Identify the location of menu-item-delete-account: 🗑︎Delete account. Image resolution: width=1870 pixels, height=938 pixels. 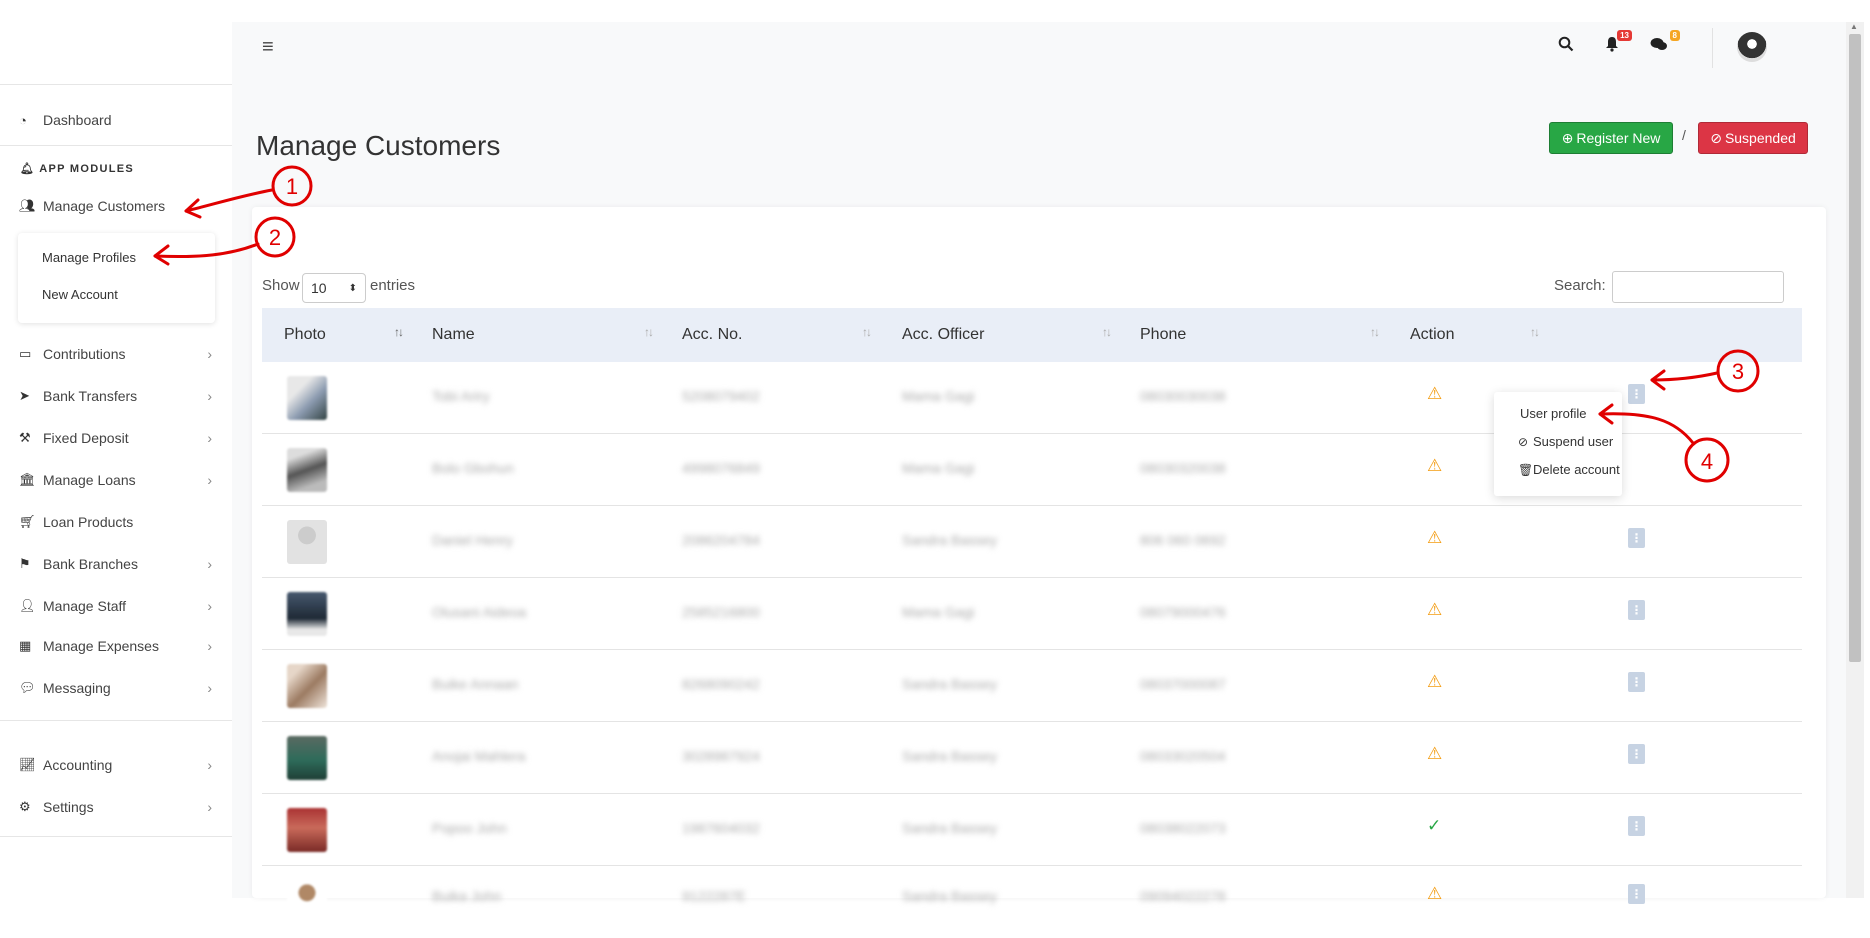
(1569, 469).